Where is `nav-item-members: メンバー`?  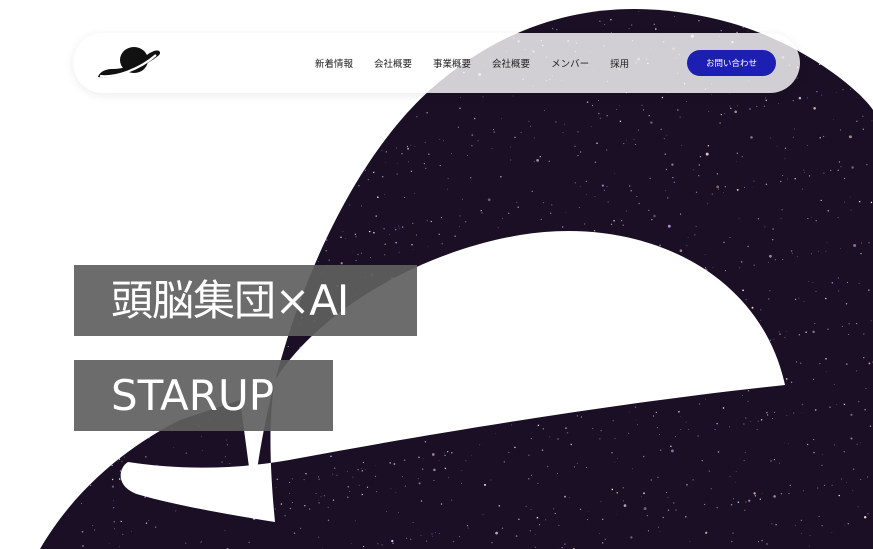
nav-item-members: メンバー is located at coordinates (570, 63).